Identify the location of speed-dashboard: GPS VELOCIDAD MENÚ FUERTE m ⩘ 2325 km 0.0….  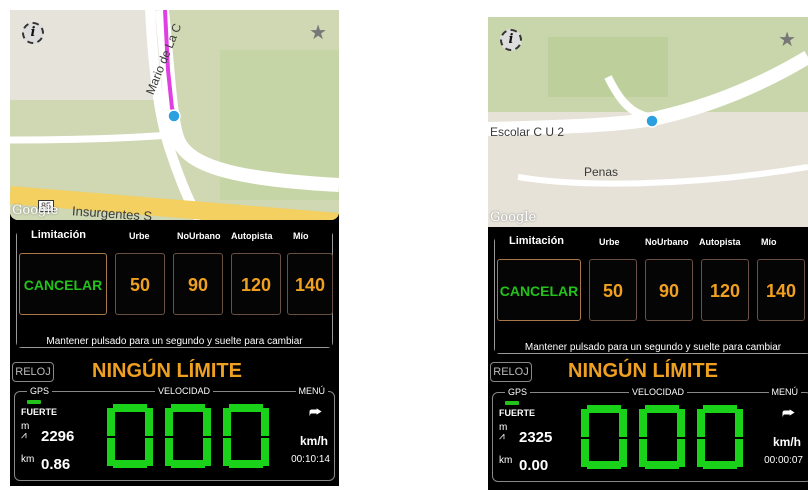
(650, 434).